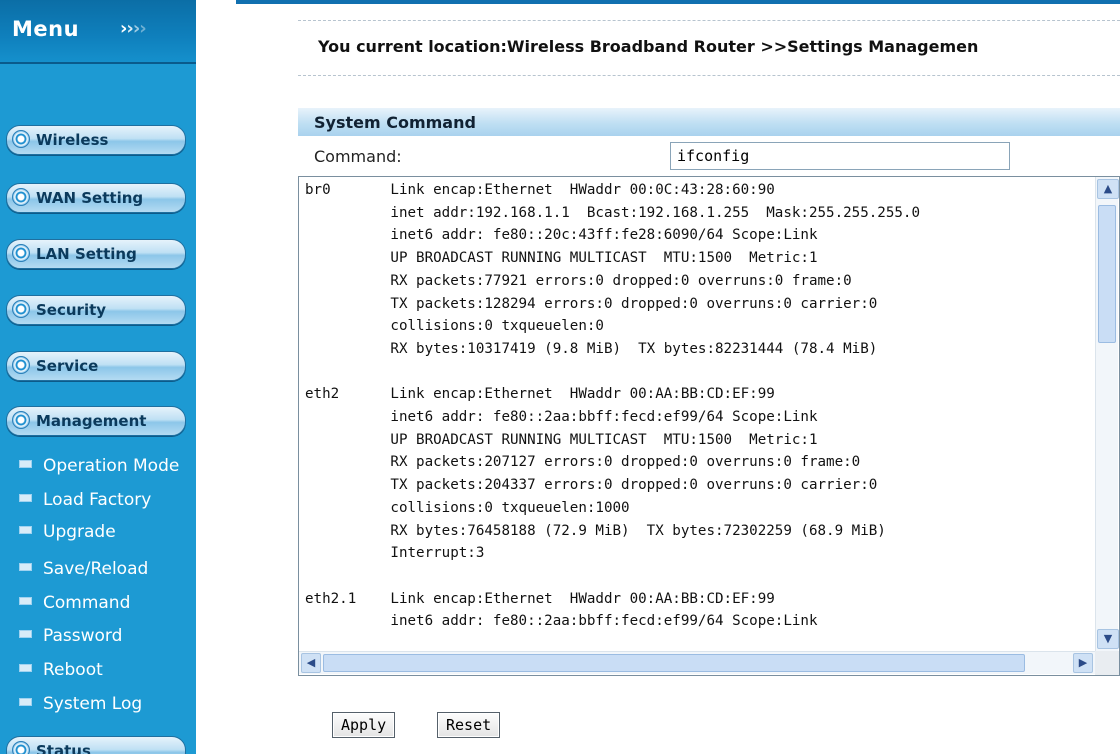  Describe the element at coordinates (1083, 663) in the screenshot. I see `scroll-right-icon: ▶` at that location.